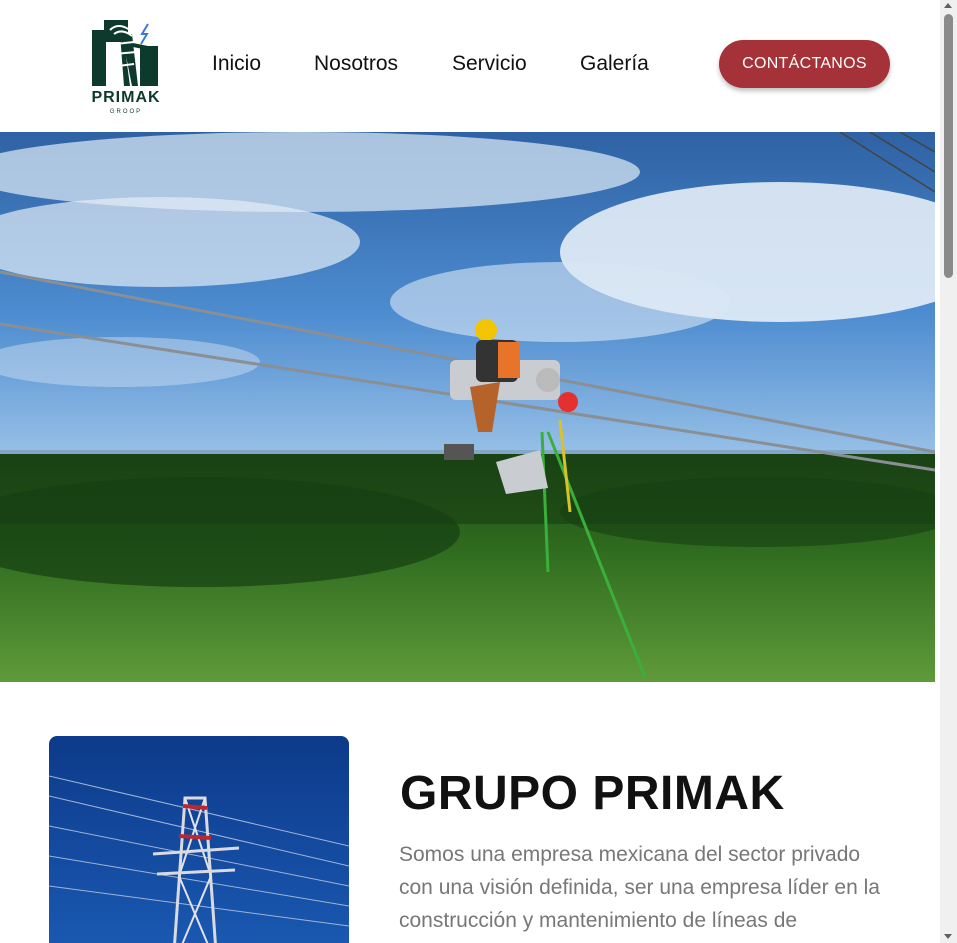 This screenshot has height=943, width=957. What do you see at coordinates (126, 97) in the screenshot?
I see `brand-name: PRIMAK` at bounding box center [126, 97].